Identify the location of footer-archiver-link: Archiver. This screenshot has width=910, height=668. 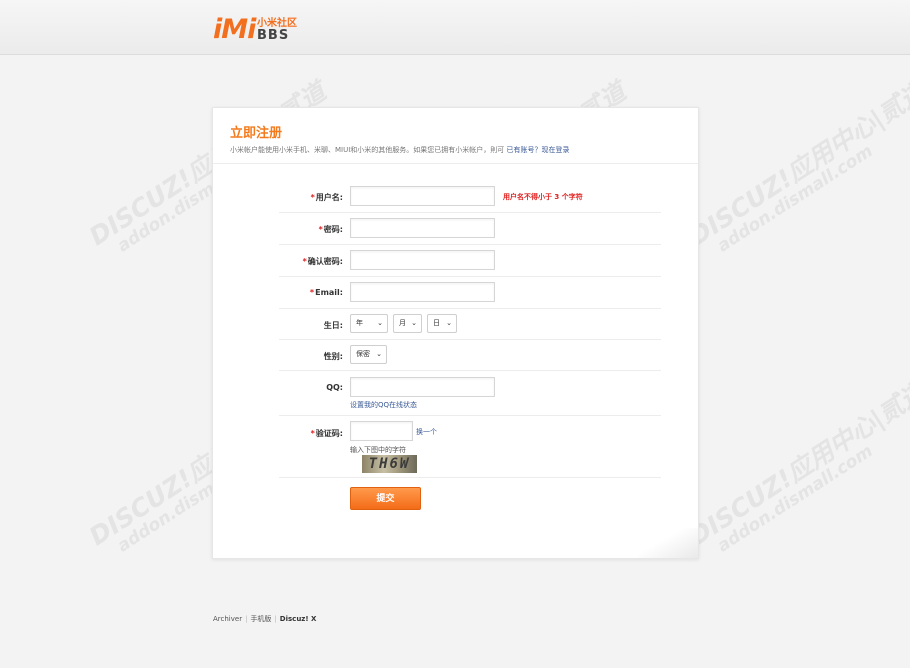
(227, 619).